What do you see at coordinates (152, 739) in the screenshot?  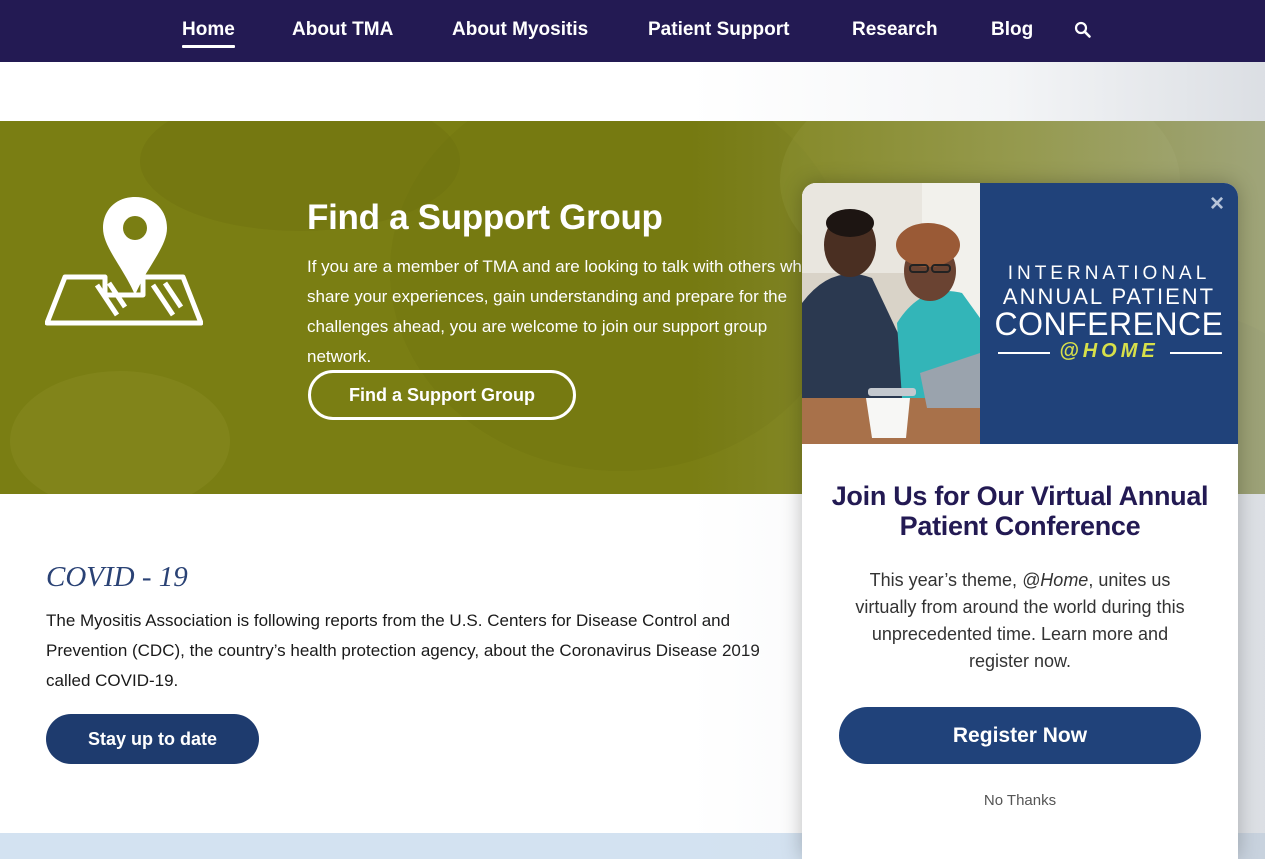 I see `stay-up-to-date-button: Stay up to date` at bounding box center [152, 739].